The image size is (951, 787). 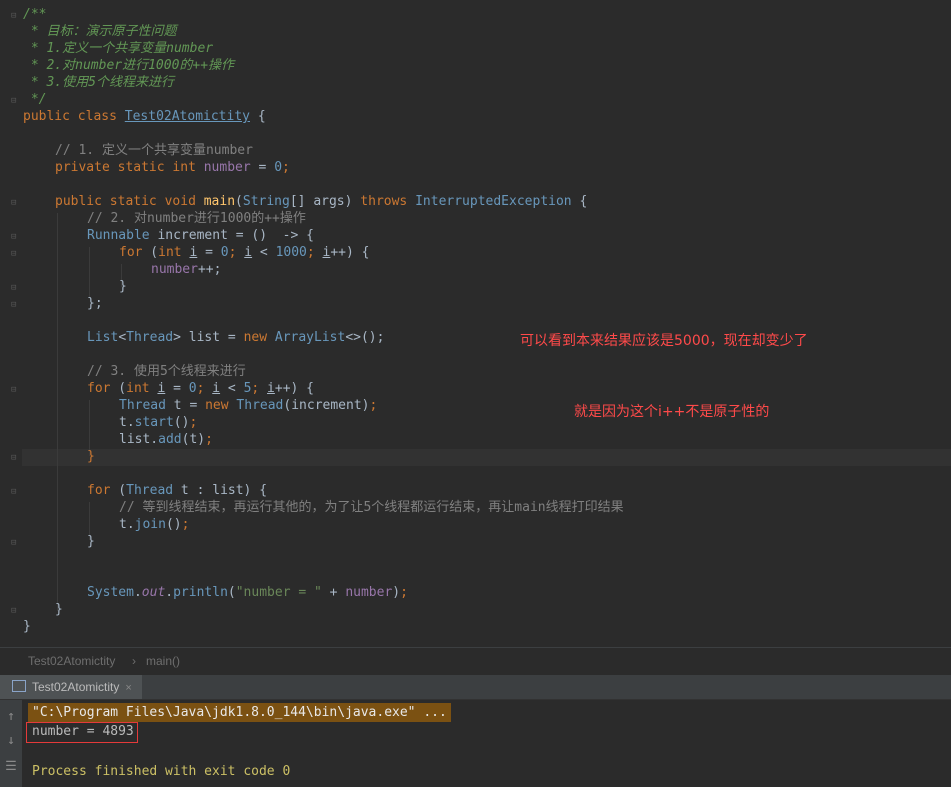 What do you see at coordinates (35, 14) in the screenshot?
I see `code-line: /**` at bounding box center [35, 14].